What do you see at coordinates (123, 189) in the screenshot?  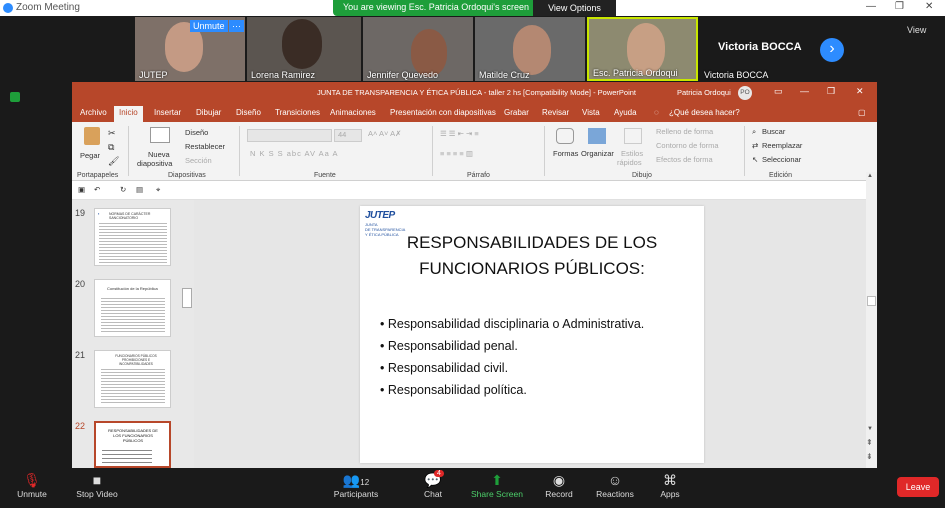 I see `redo-icon: ↻` at bounding box center [123, 189].